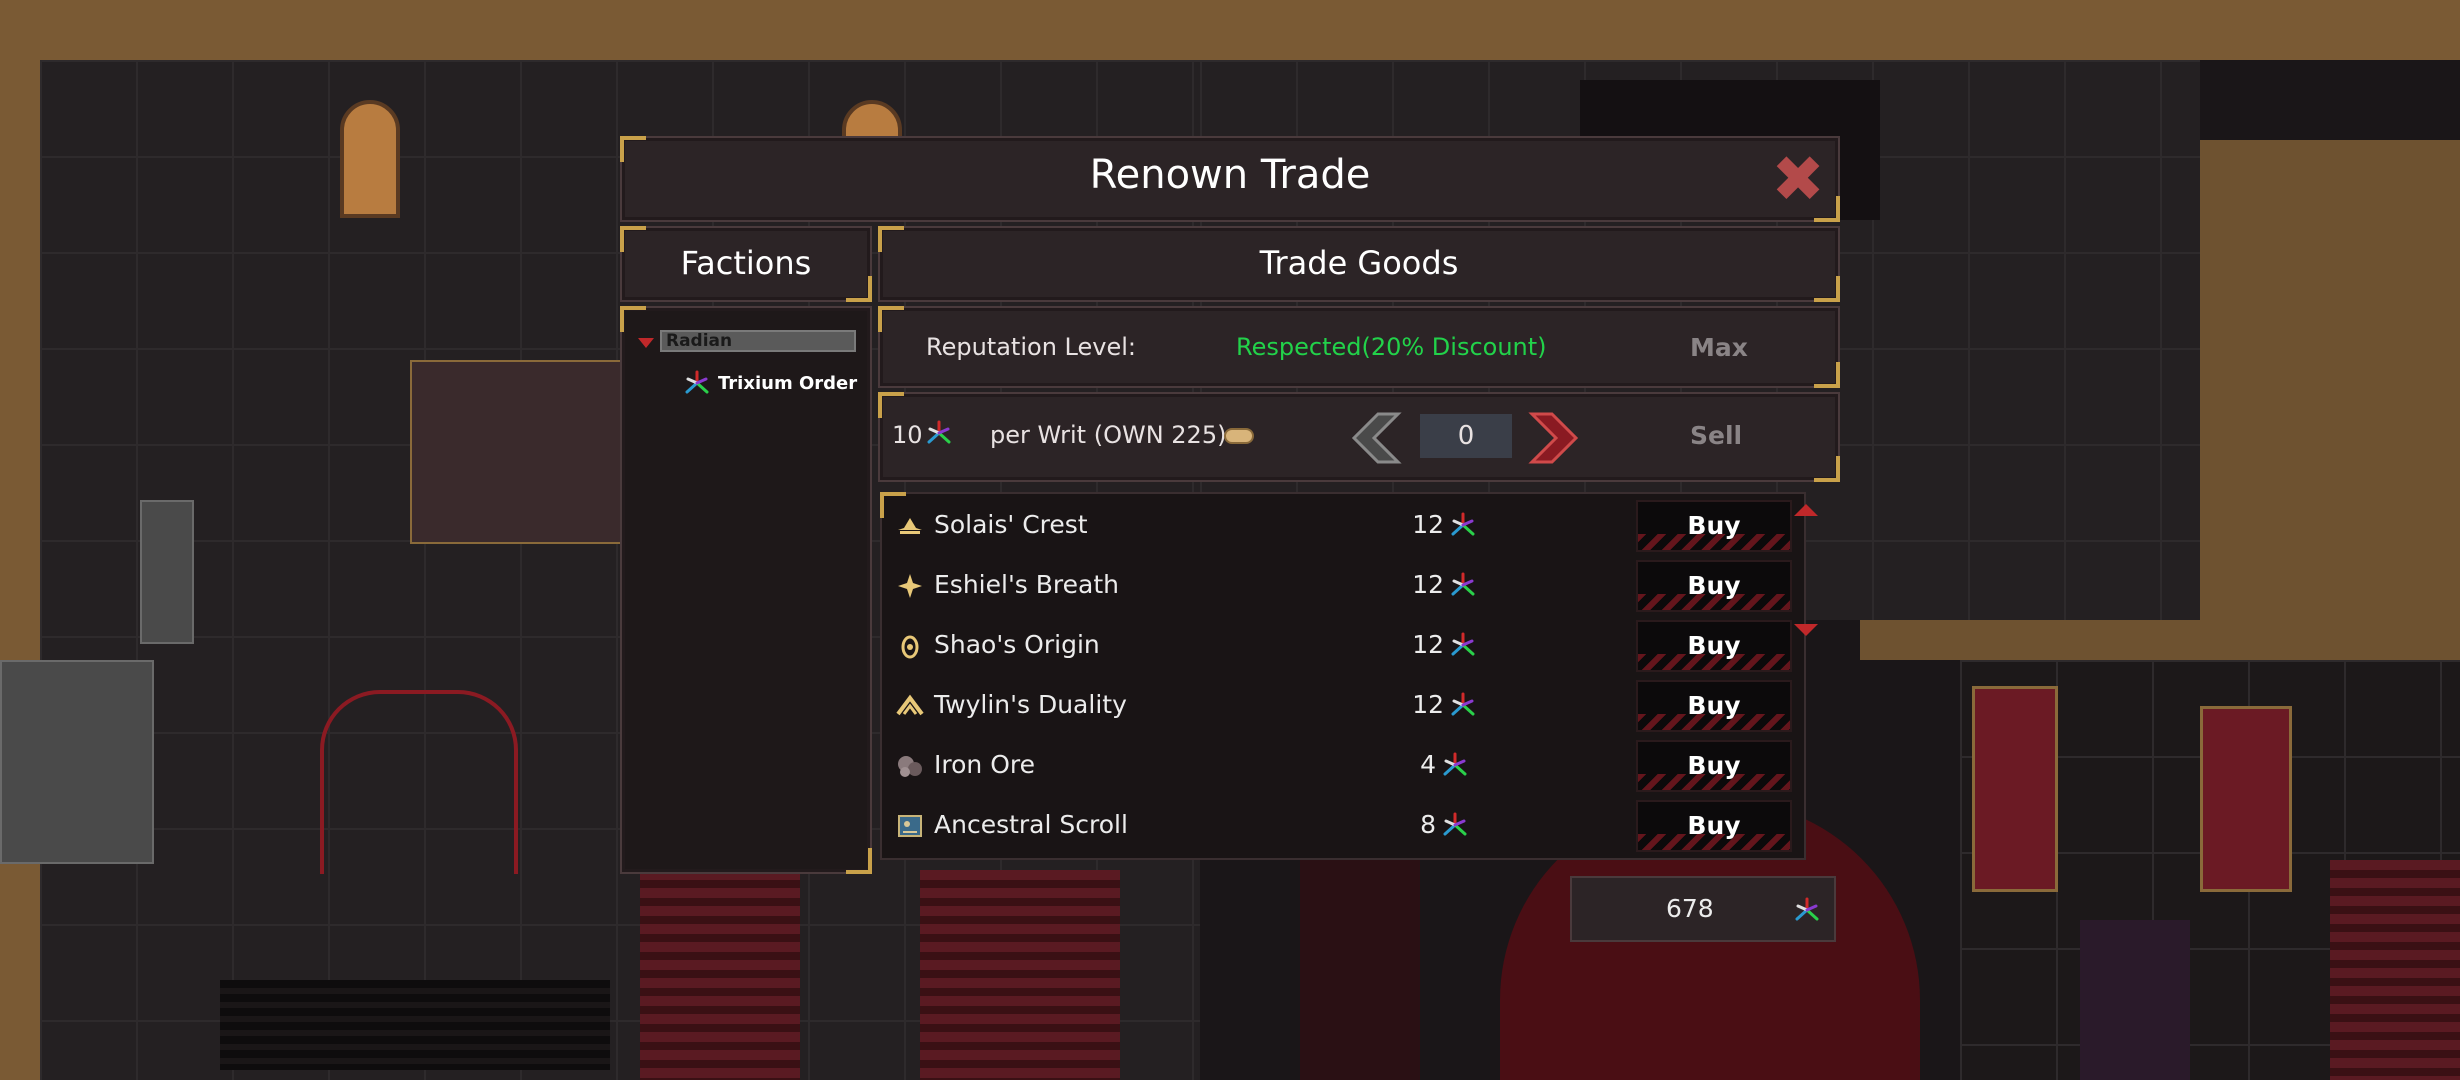 The width and height of the screenshot is (2460, 1080). Describe the element at coordinates (1360, 970) in the screenshot. I see `doorway` at that location.